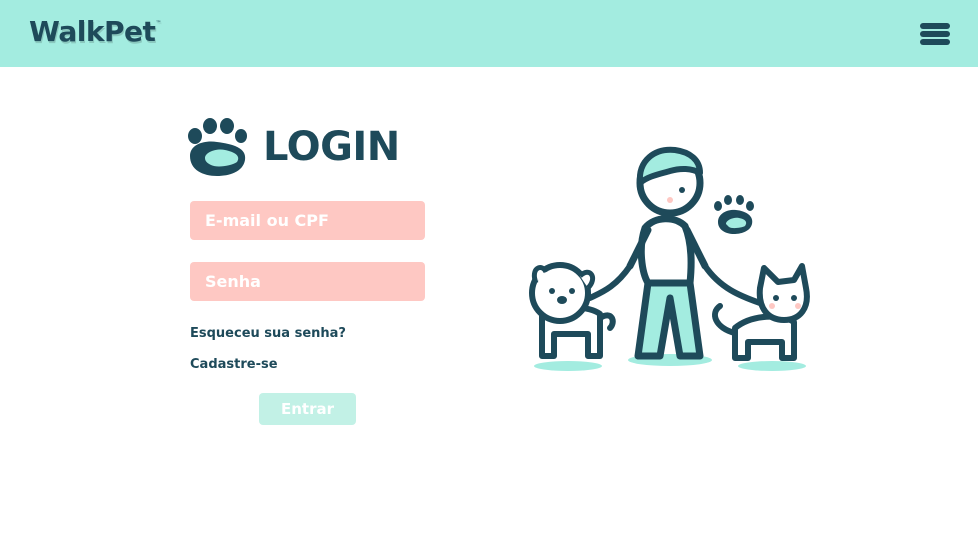 This screenshot has width=978, height=549. I want to click on email-or-cpf-input, so click(307, 220).